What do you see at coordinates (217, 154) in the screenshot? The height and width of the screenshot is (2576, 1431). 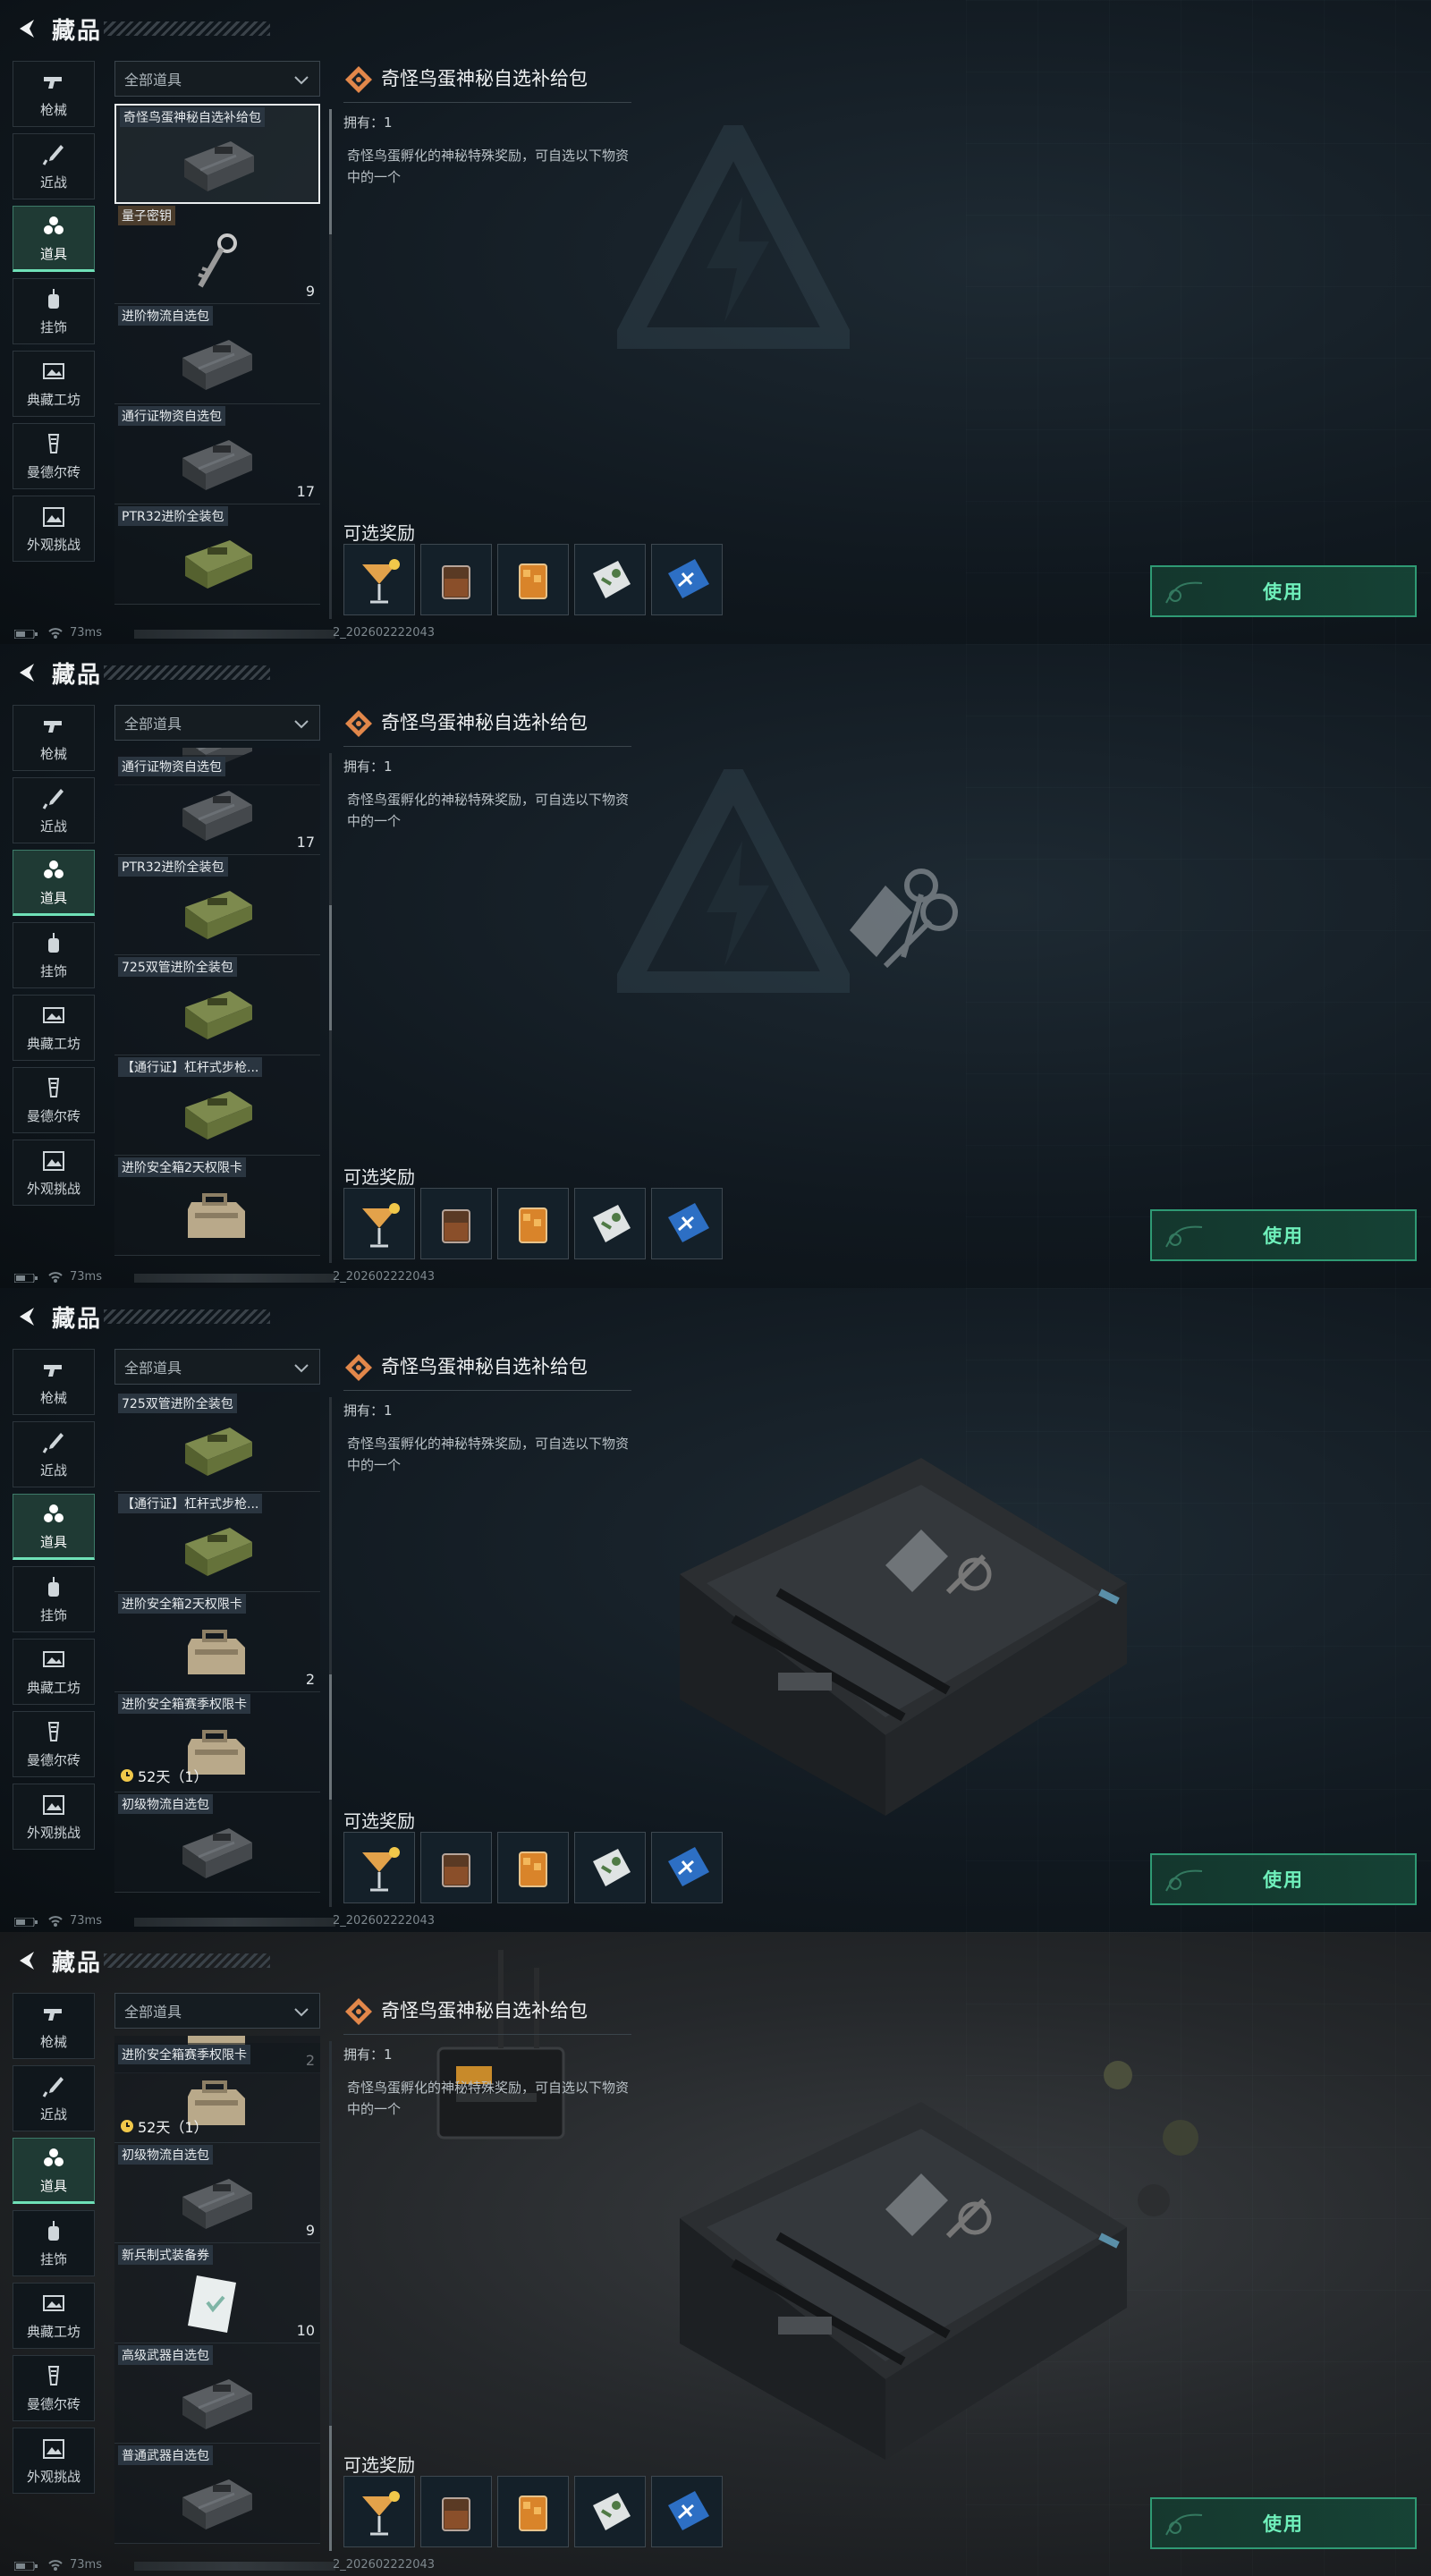 I see `list-item: 奇怪鸟蛋神秘自选补给包` at bounding box center [217, 154].